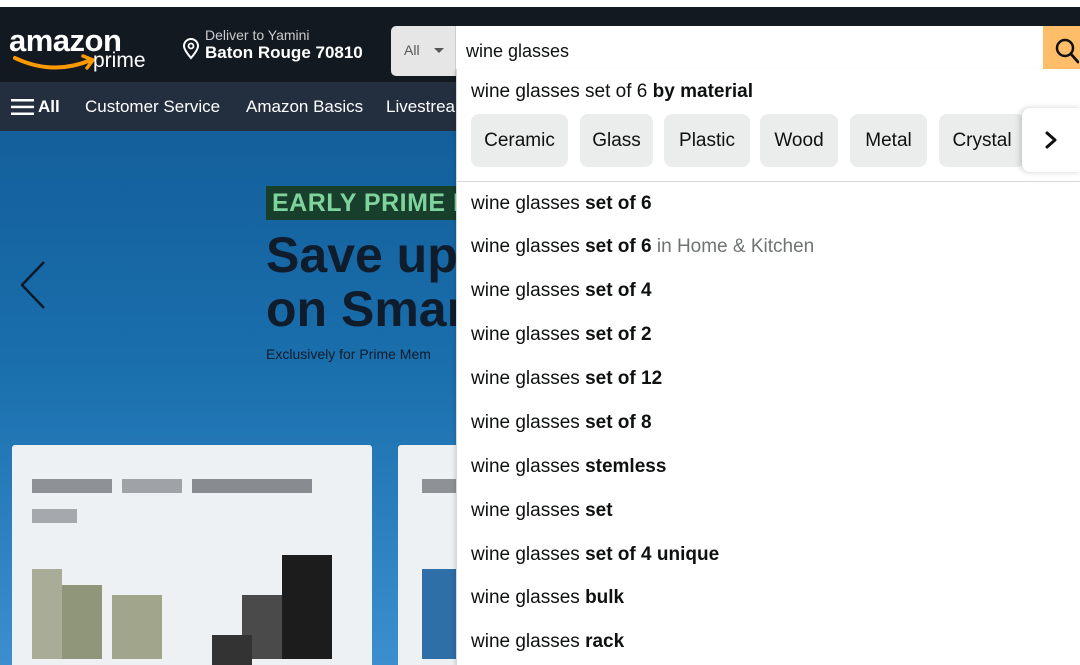 The width and height of the screenshot is (1080, 665). I want to click on nav-link-customer-service: Customer Service, so click(152, 107).